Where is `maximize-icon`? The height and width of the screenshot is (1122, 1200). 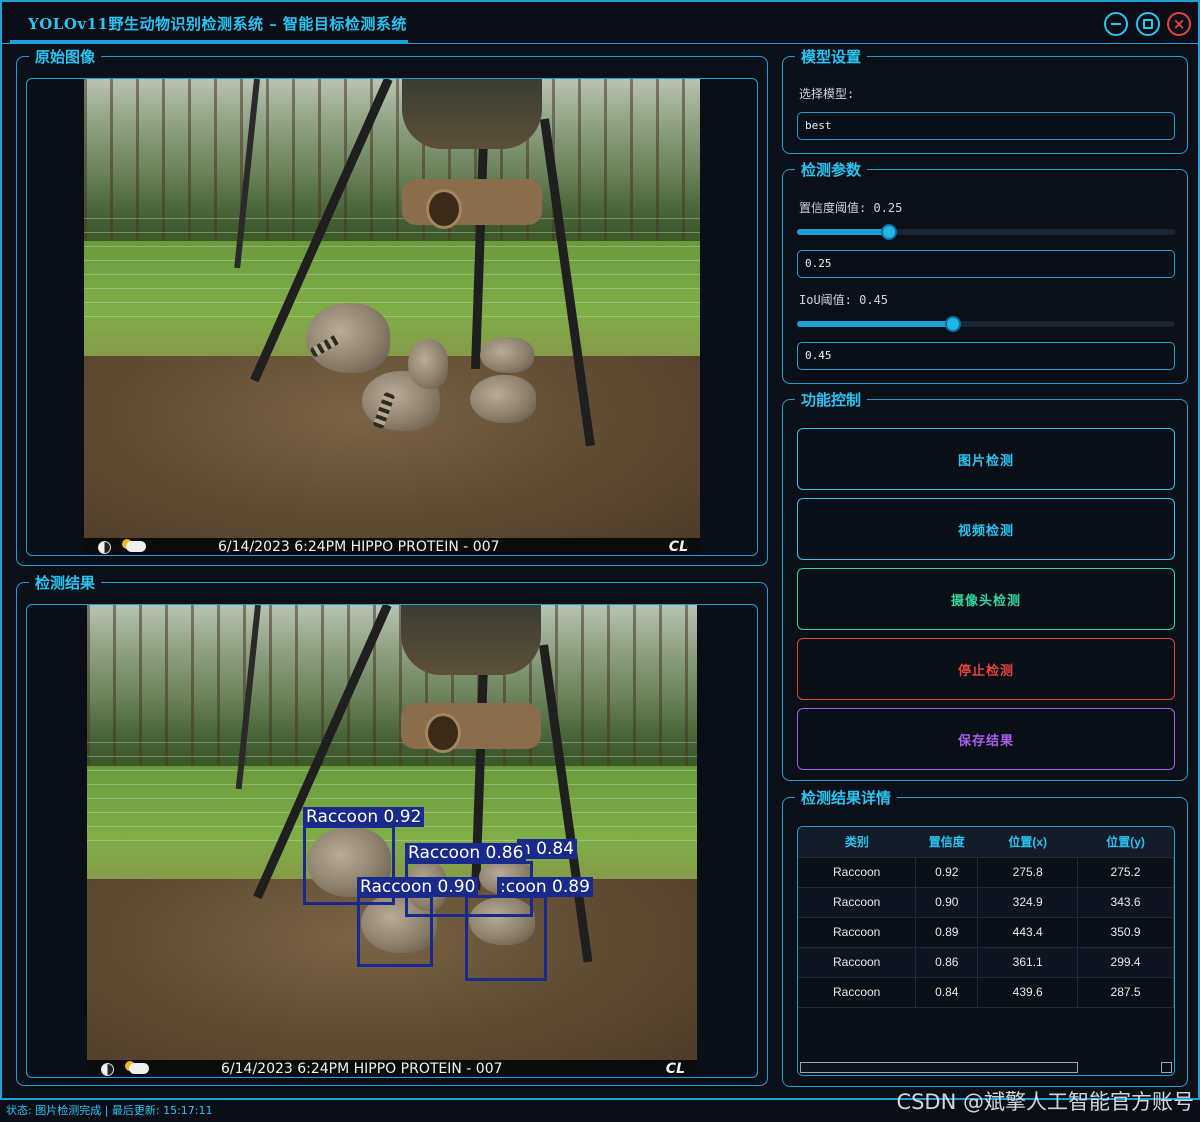
maximize-icon is located at coordinates (1148, 24).